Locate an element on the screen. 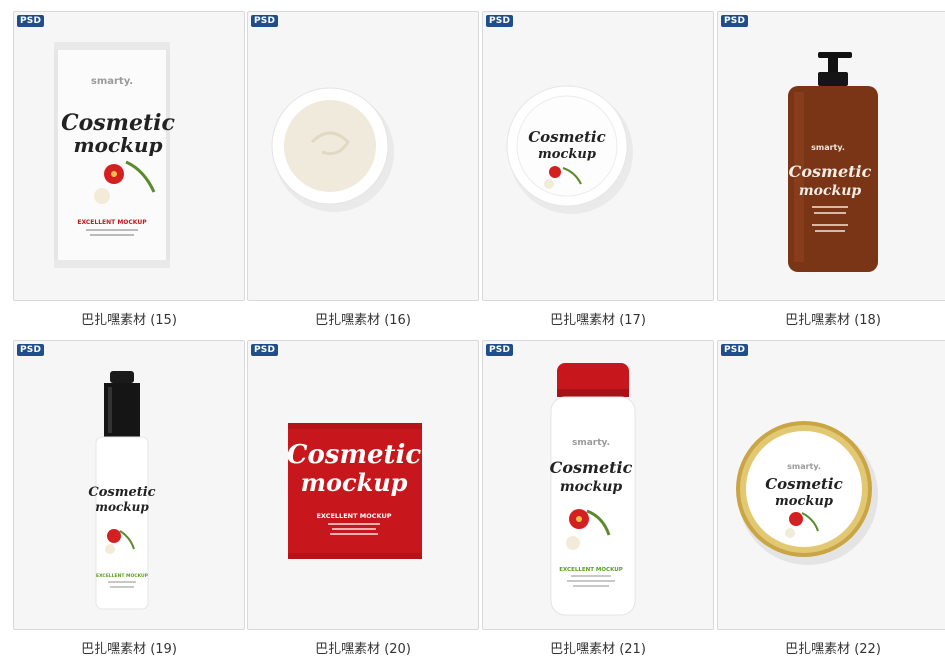 Image resolution: width=945 pixels, height=664 pixels. file-name: 巴扎嘿素材 (18) is located at coordinates (831, 318).